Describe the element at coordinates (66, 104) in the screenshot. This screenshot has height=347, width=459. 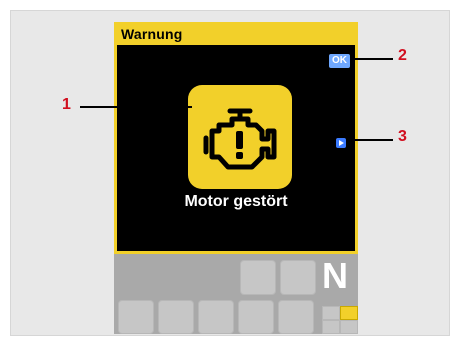
I see `callout-1: 1` at that location.